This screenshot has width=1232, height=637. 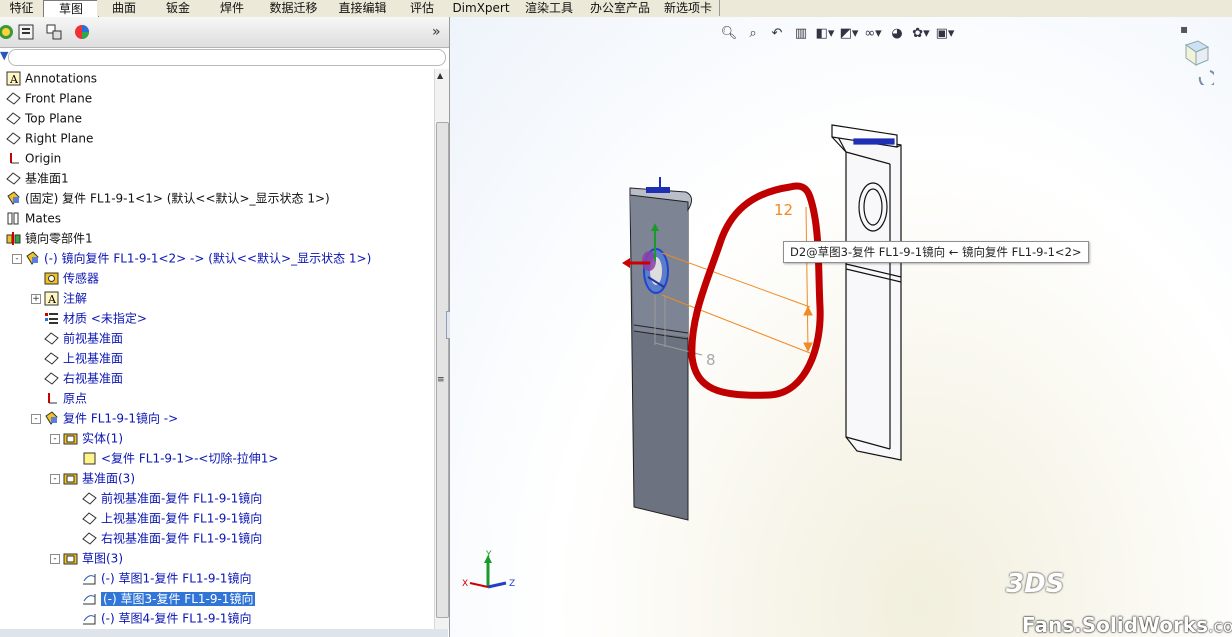 I want to click on tree-item: Right Plane, so click(x=49, y=138).